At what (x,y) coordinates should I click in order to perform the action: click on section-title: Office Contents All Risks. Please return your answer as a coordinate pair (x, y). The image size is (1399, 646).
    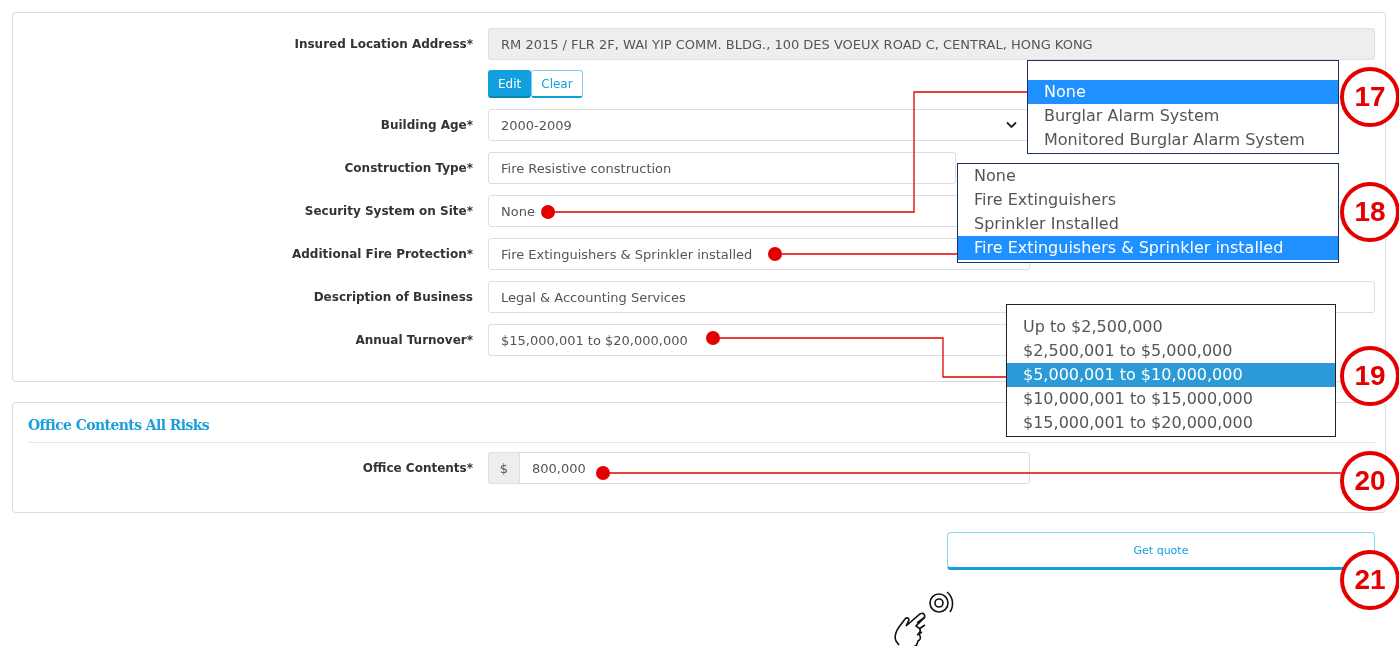
    Looking at the image, I should click on (119, 425).